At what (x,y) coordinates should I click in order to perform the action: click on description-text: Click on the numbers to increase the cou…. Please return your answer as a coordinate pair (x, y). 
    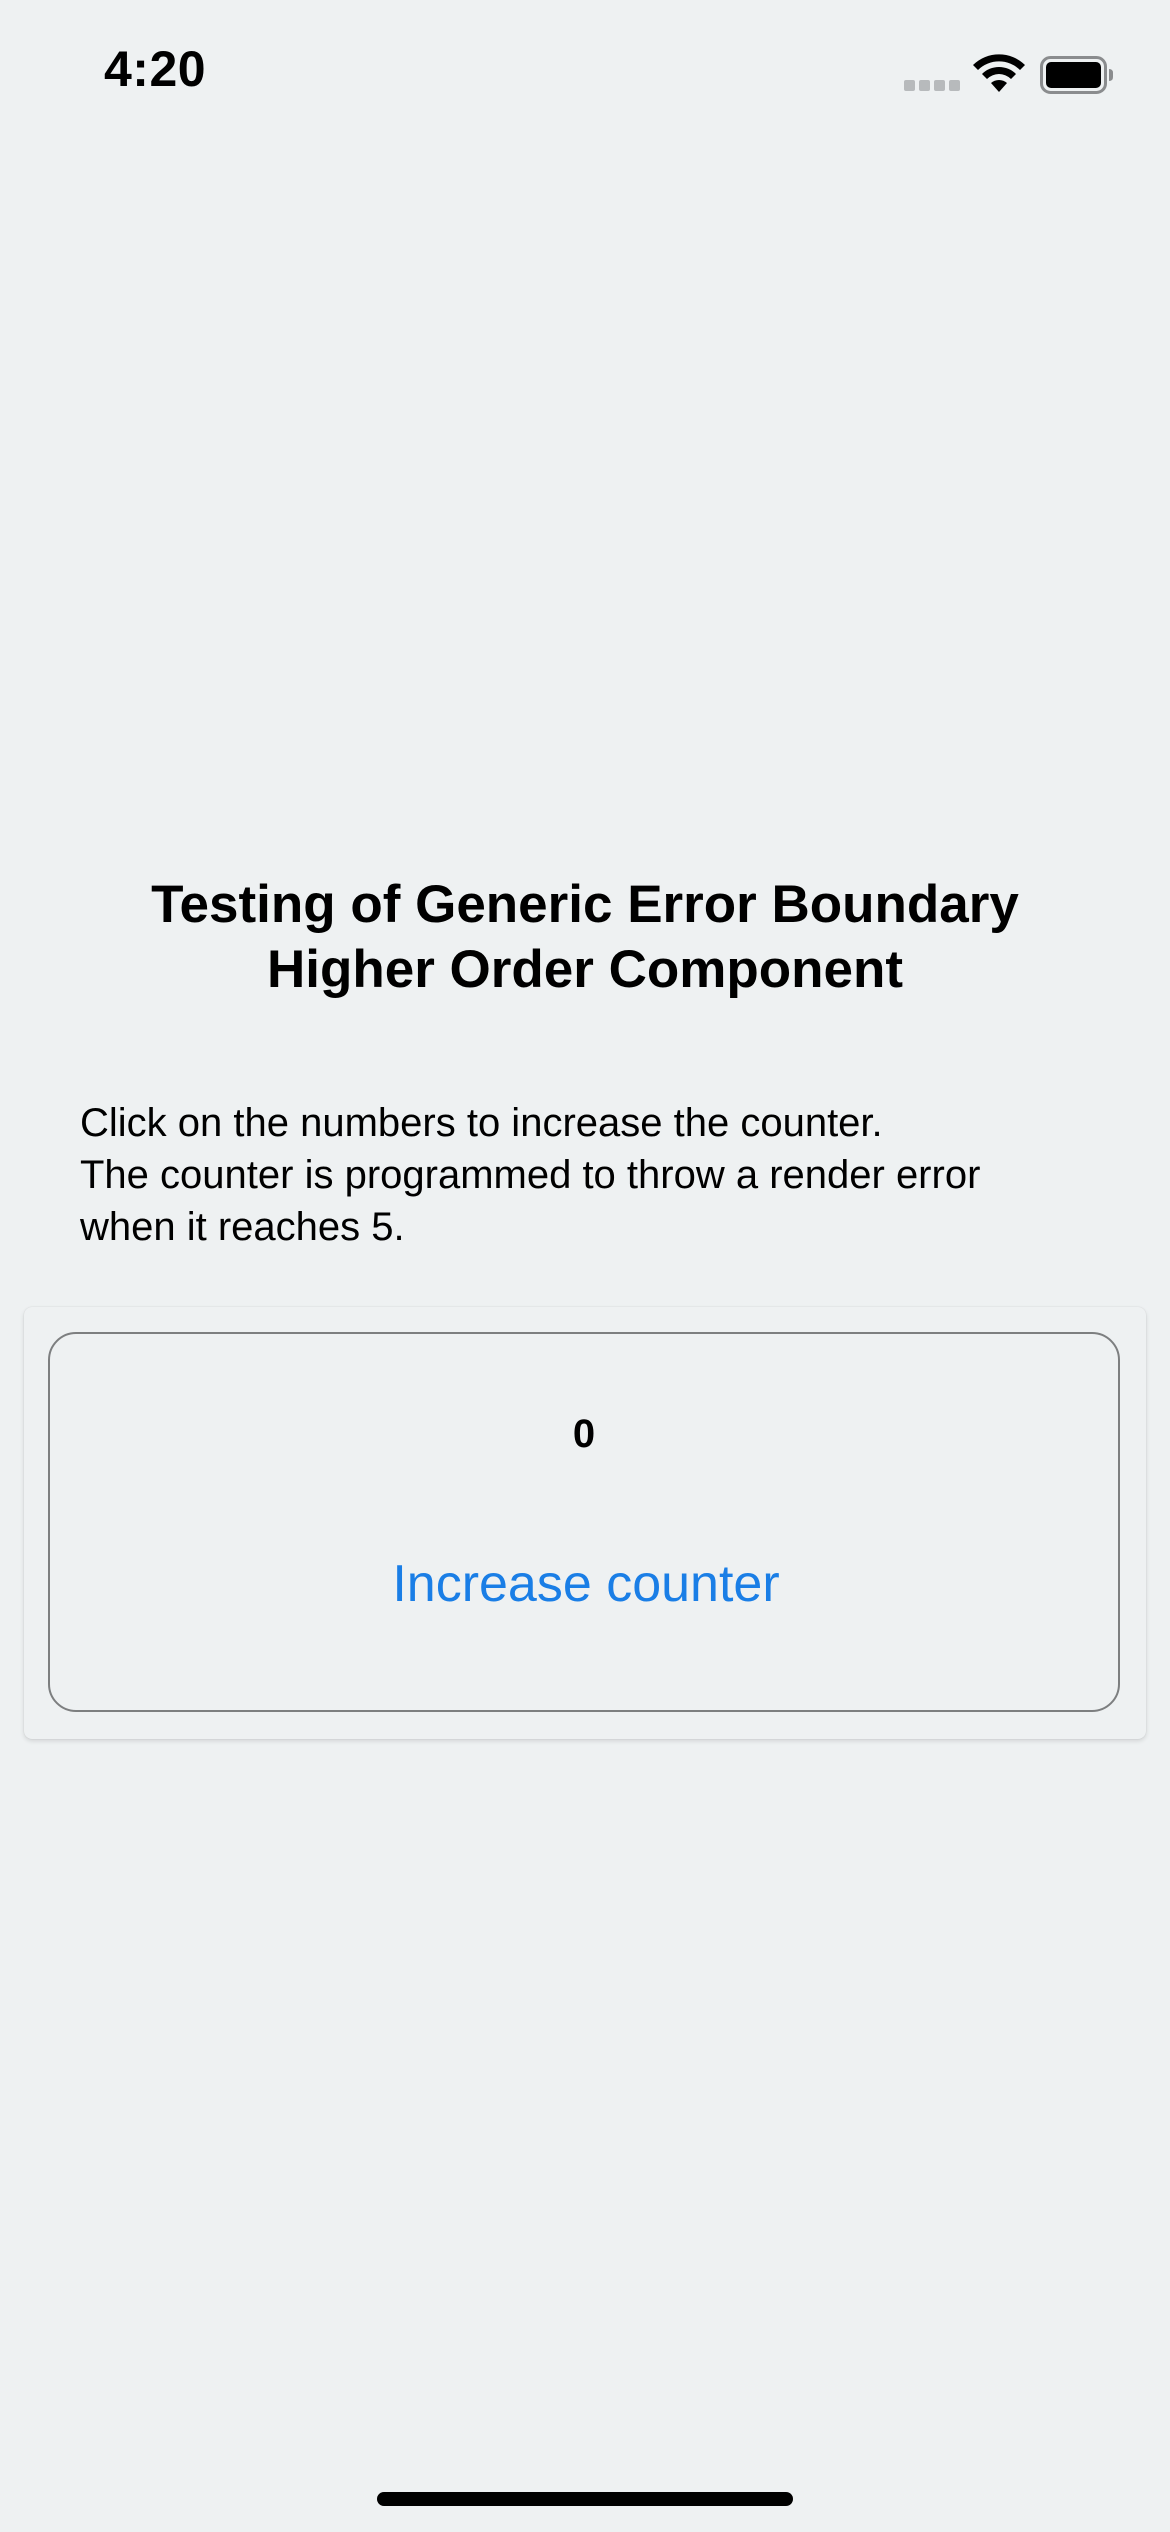
    Looking at the image, I should click on (595, 1175).